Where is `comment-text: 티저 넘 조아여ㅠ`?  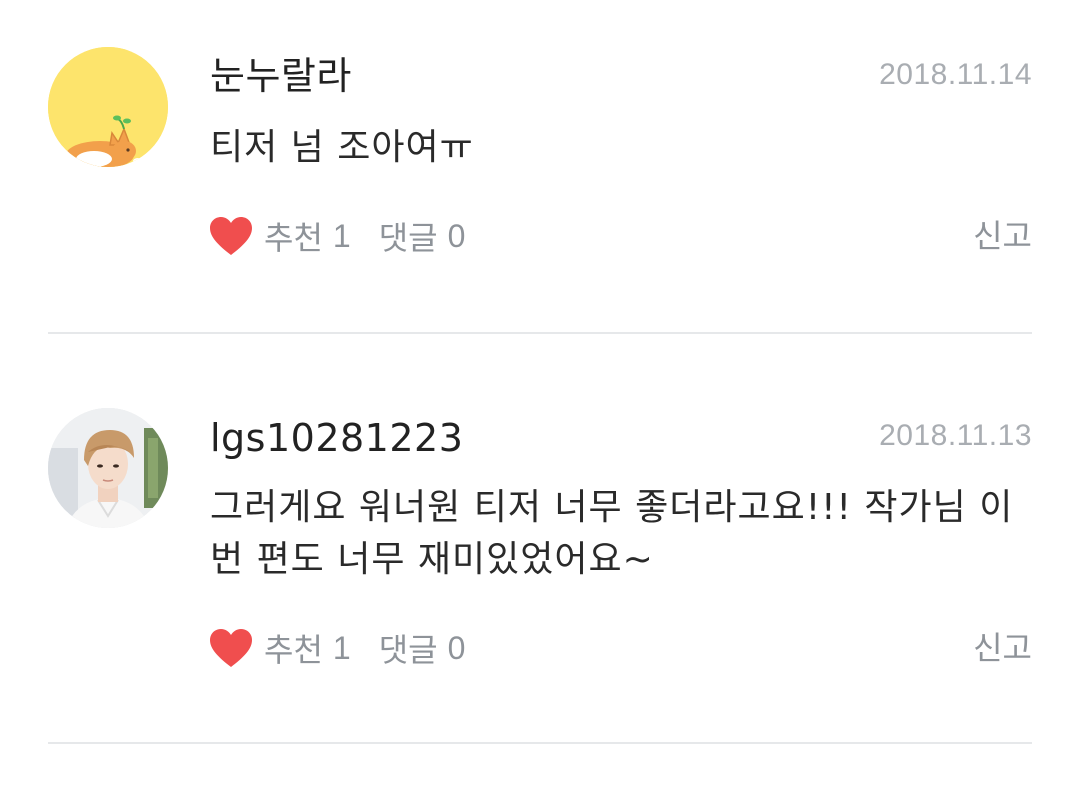
comment-text: 티저 넘 조아여ㅠ is located at coordinates (342, 147).